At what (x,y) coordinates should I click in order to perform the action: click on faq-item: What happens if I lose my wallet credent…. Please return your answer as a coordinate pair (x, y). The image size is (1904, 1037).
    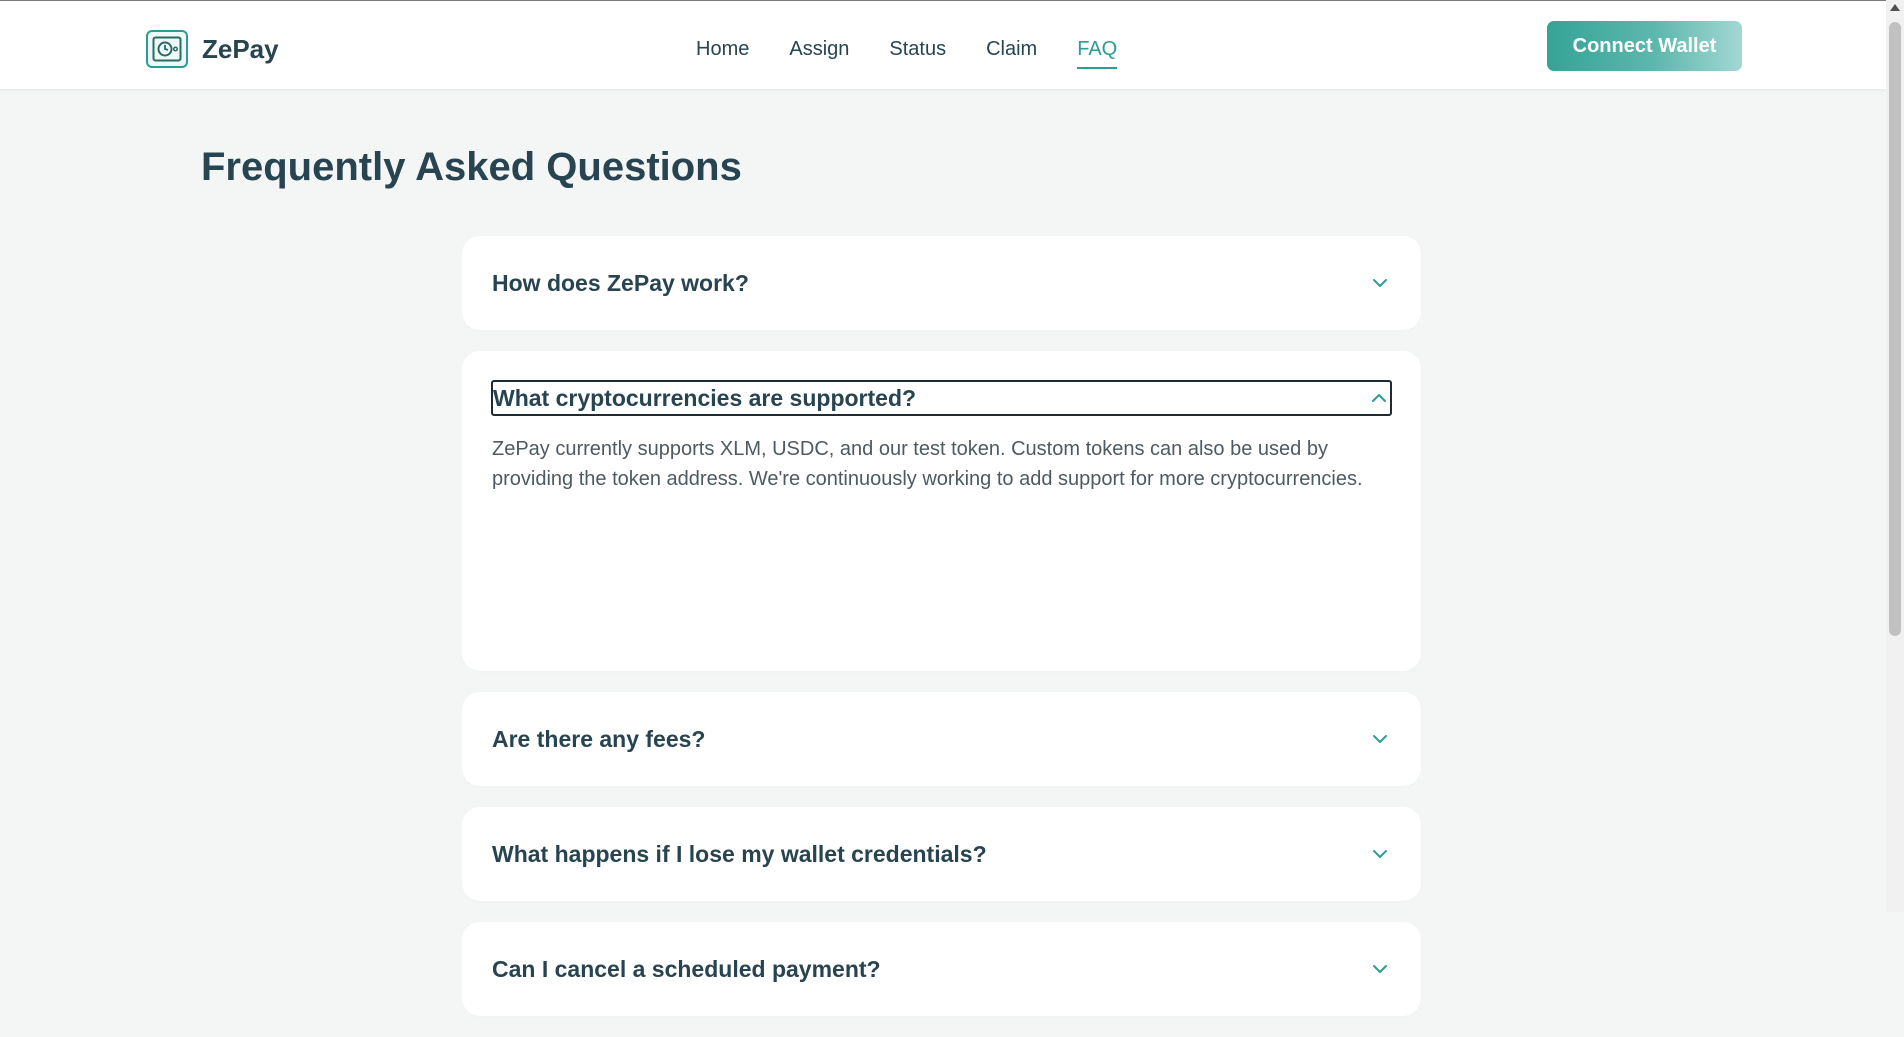
    Looking at the image, I should click on (941, 854).